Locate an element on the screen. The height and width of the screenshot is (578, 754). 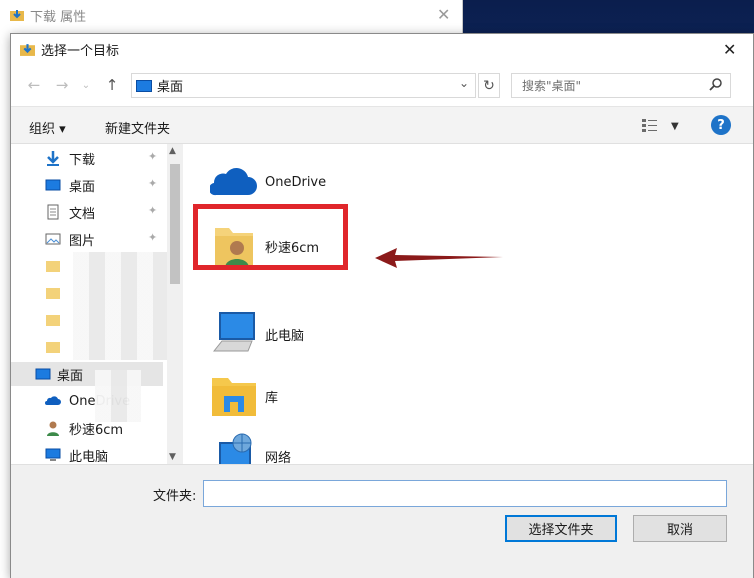
properties-close-icon: ✕ is located at coordinates (443, 14).